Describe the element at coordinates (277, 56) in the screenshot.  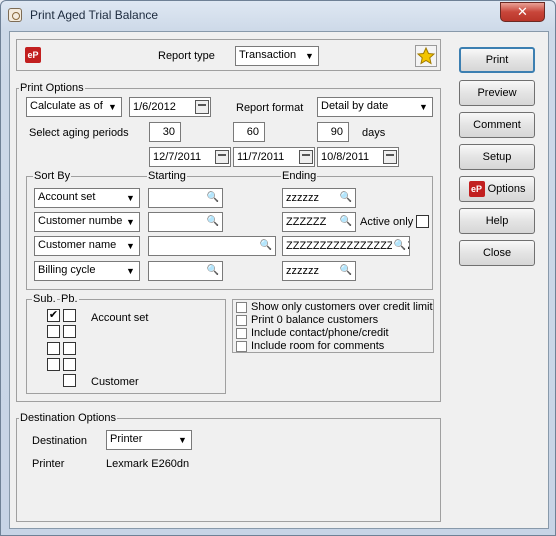
I see `report-type-select: Transaction ▼` at that location.